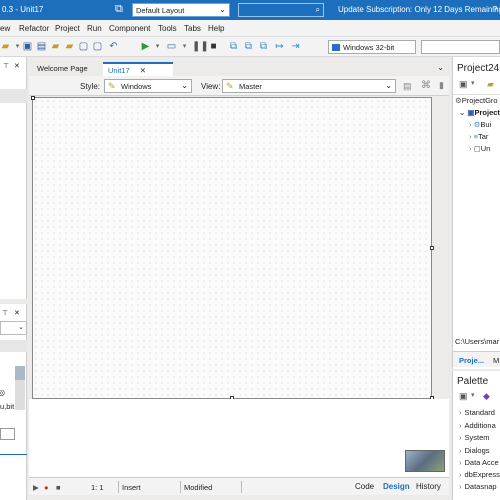 This screenshot has width=500, height=500. What do you see at coordinates (477, 425) in the screenshot?
I see `palette-category-additional: › Additiona` at bounding box center [477, 425].